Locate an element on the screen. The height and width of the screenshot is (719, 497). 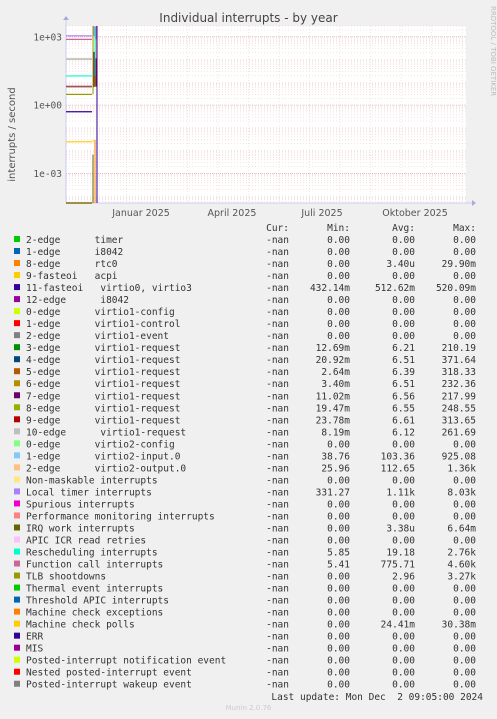
legend-series-name: Non-maskable interrupts is located at coordinates (92, 480).